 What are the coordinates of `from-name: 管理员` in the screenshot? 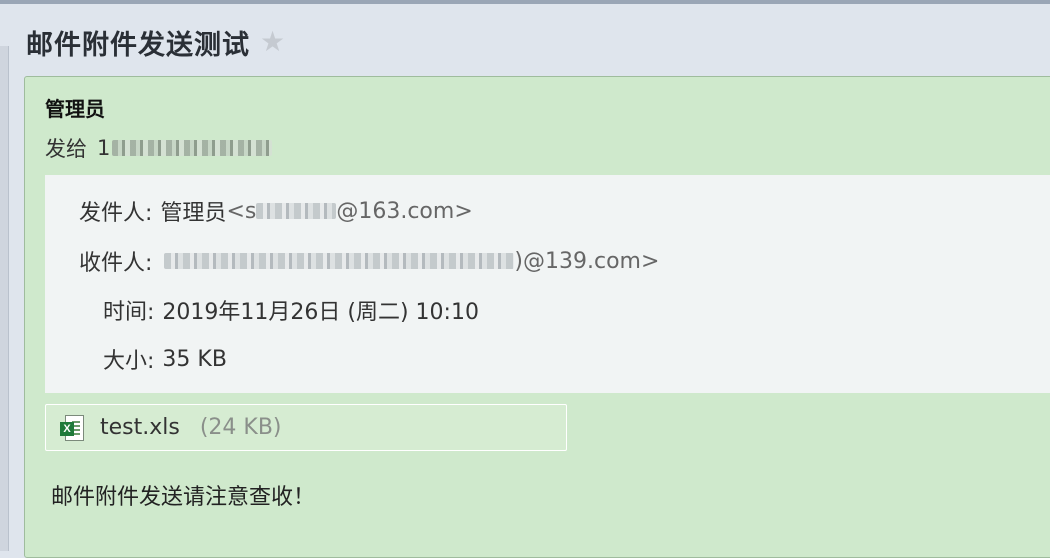 It's located at (193, 213).